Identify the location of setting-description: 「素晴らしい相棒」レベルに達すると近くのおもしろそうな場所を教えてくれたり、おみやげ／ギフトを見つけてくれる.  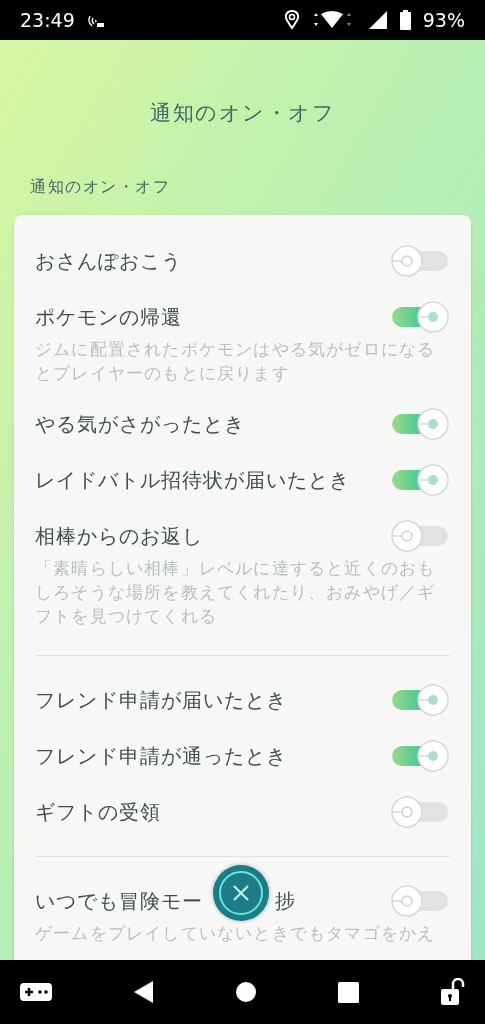
(236, 592).